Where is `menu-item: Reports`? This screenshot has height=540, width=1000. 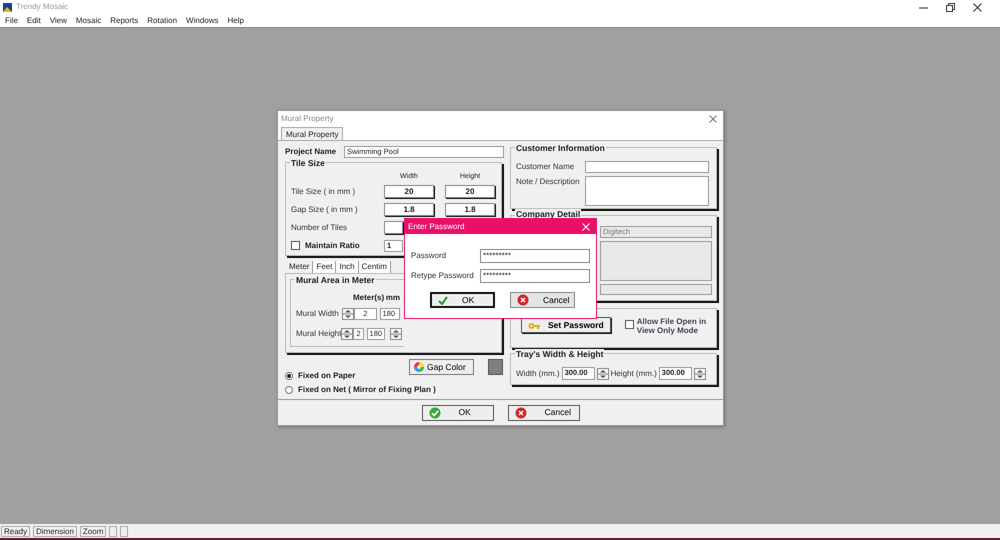
menu-item: Reports is located at coordinates (124, 20).